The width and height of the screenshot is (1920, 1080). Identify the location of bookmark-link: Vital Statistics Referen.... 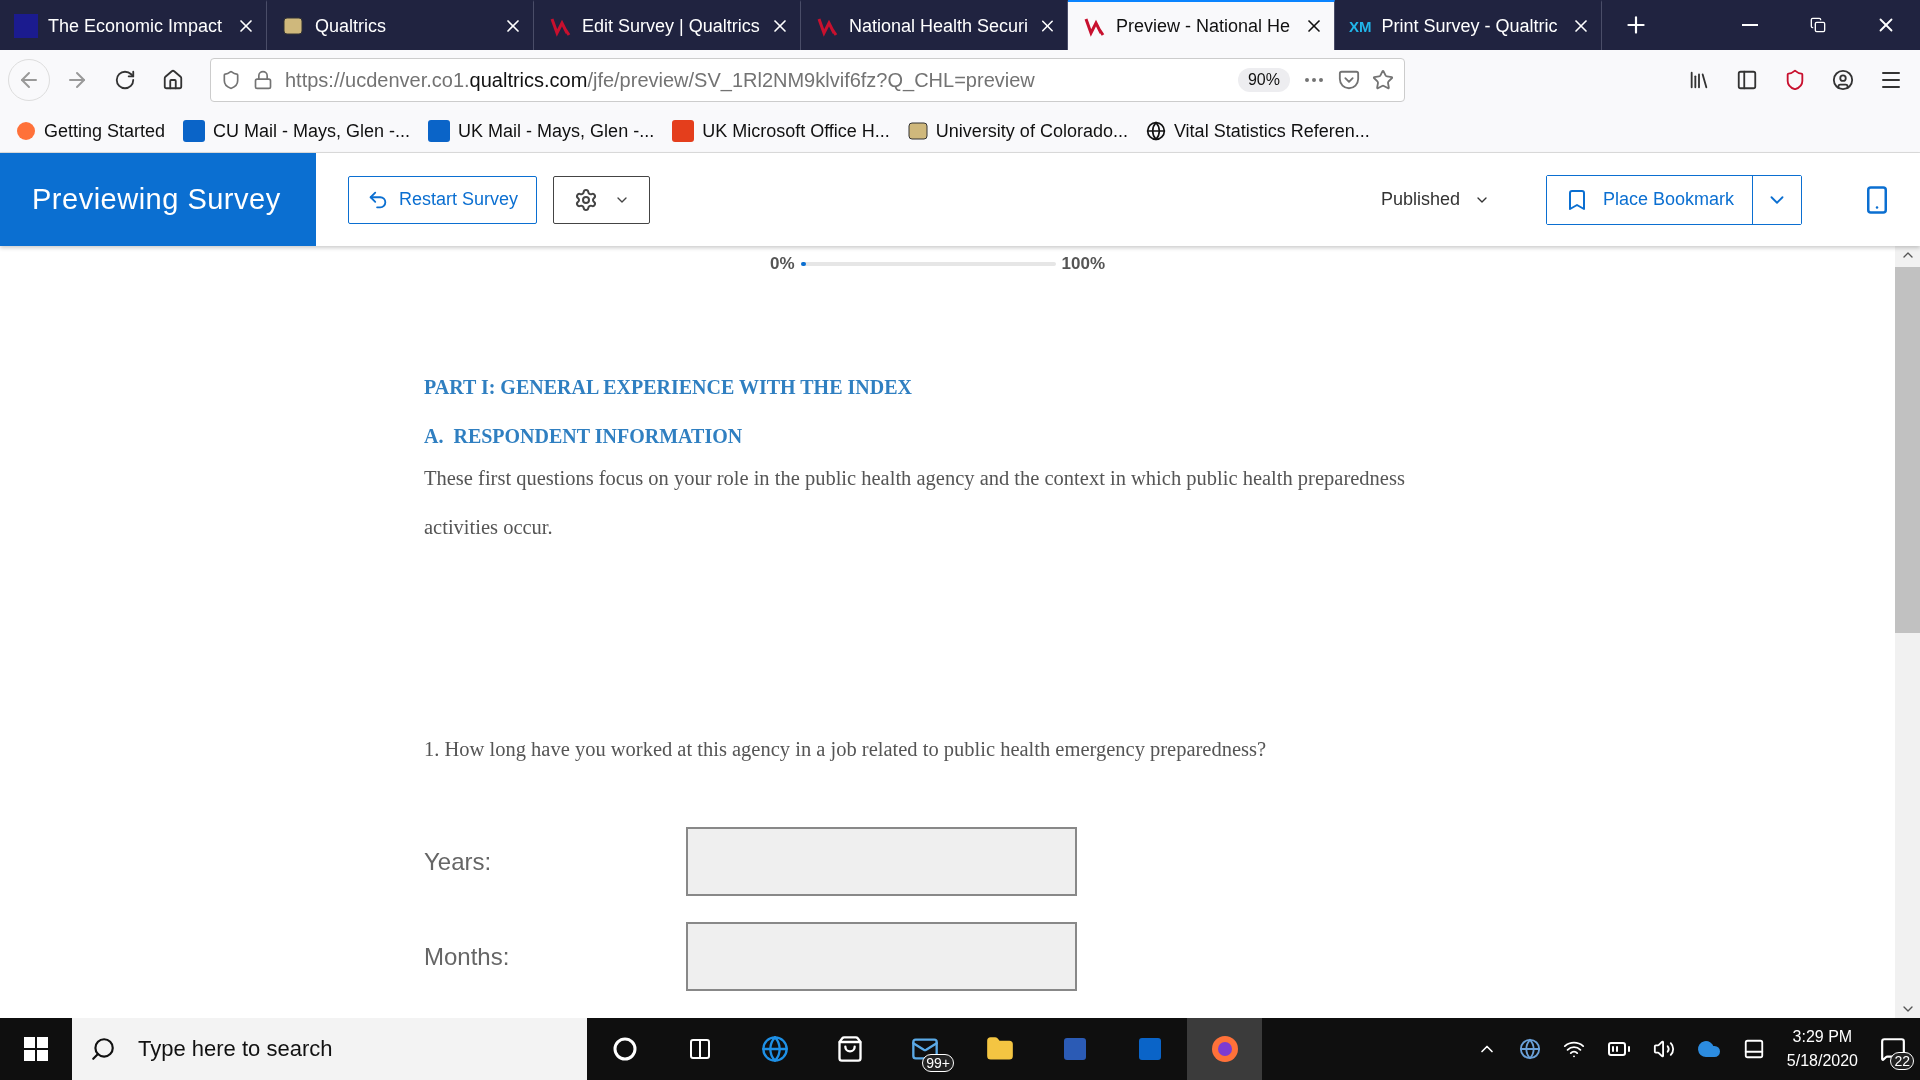
(1257, 131).